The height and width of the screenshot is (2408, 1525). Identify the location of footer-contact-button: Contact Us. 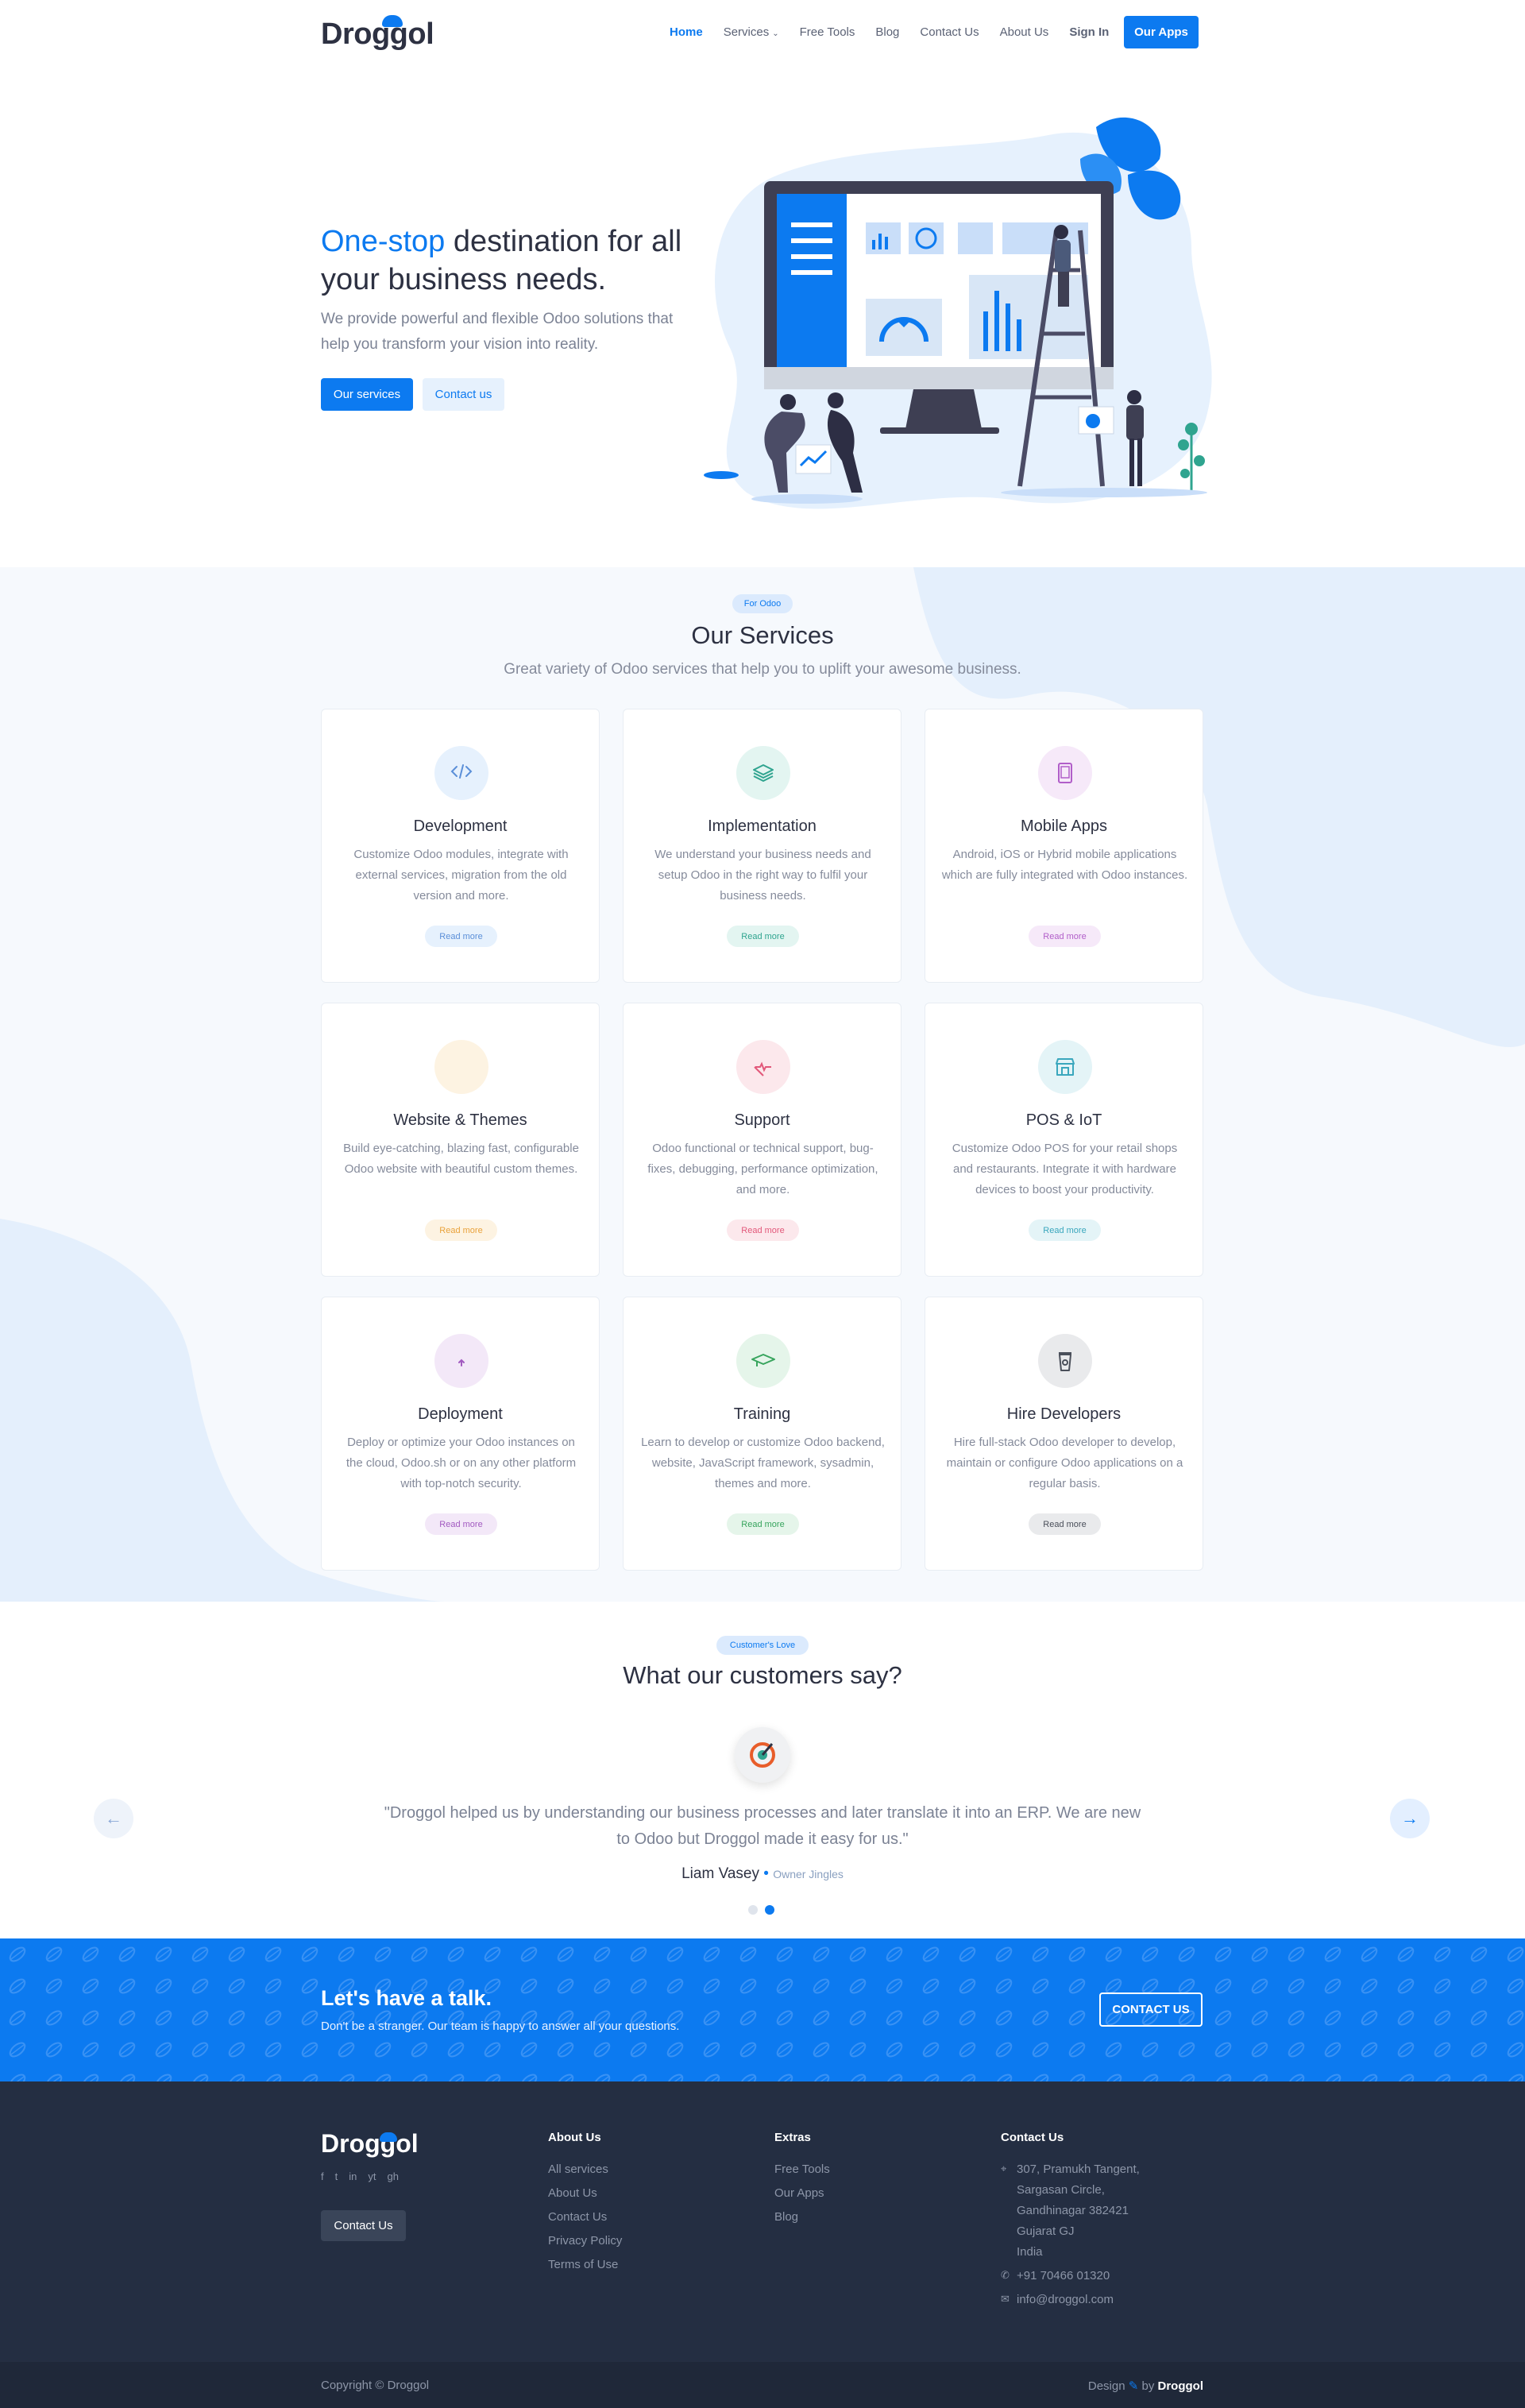
(364, 2225).